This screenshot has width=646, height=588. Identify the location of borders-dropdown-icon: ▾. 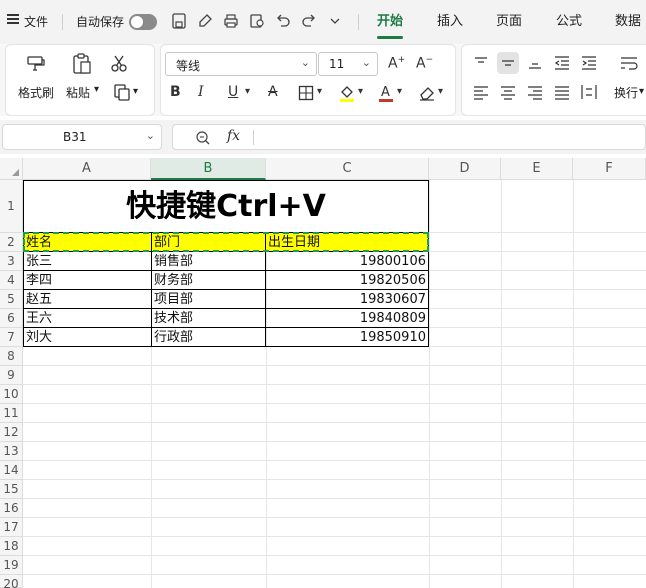
(319, 91).